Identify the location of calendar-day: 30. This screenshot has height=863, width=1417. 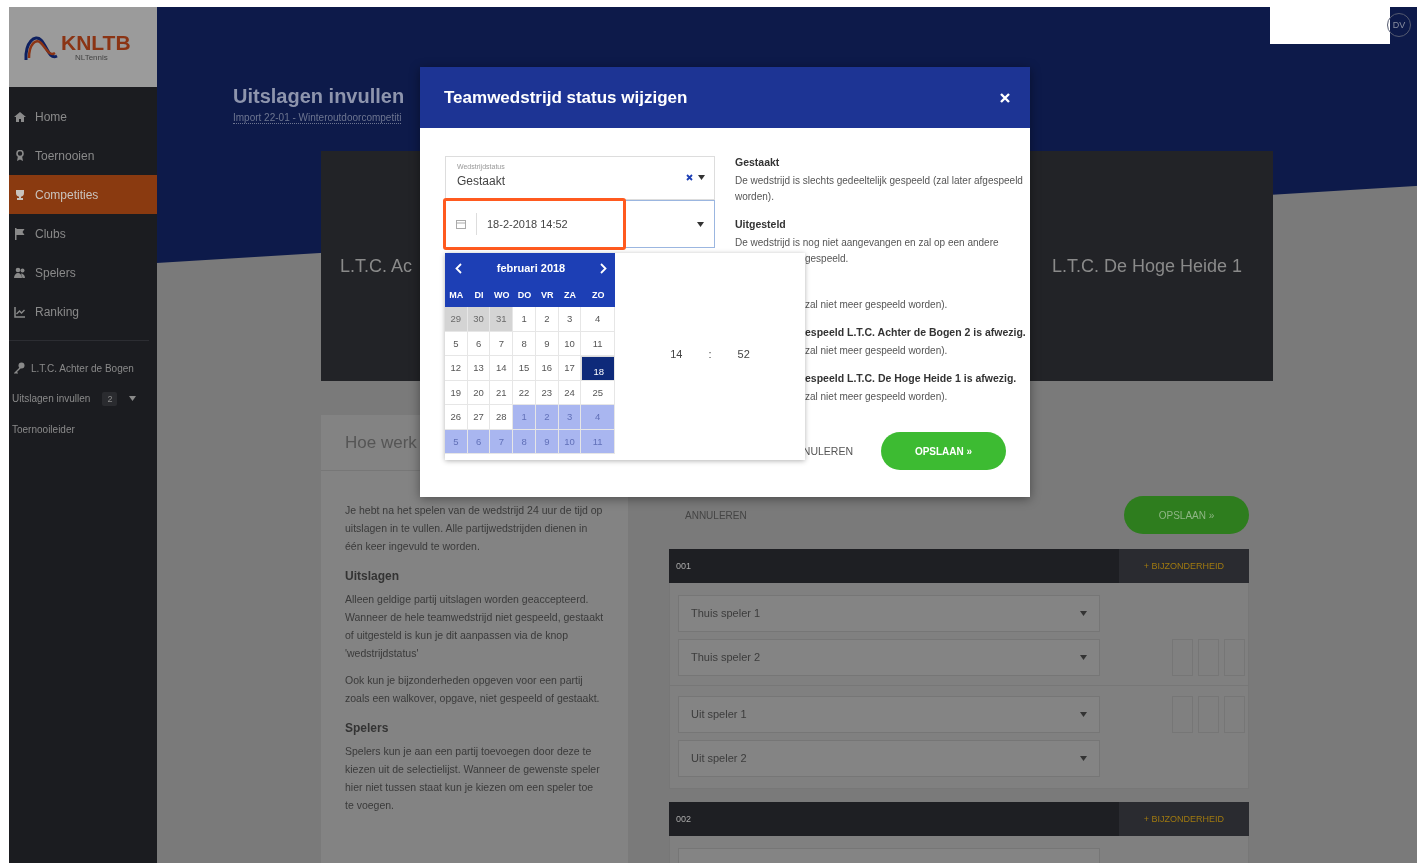
(479, 319).